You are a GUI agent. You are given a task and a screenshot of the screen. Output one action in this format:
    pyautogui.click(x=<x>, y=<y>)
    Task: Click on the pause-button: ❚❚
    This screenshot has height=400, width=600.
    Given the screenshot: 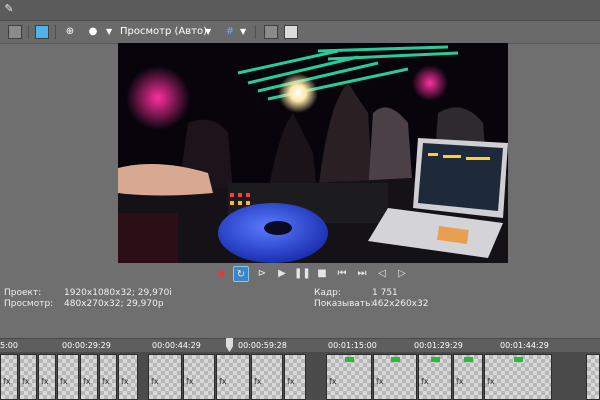 What is the action you would take?
    pyautogui.click(x=302, y=274)
    